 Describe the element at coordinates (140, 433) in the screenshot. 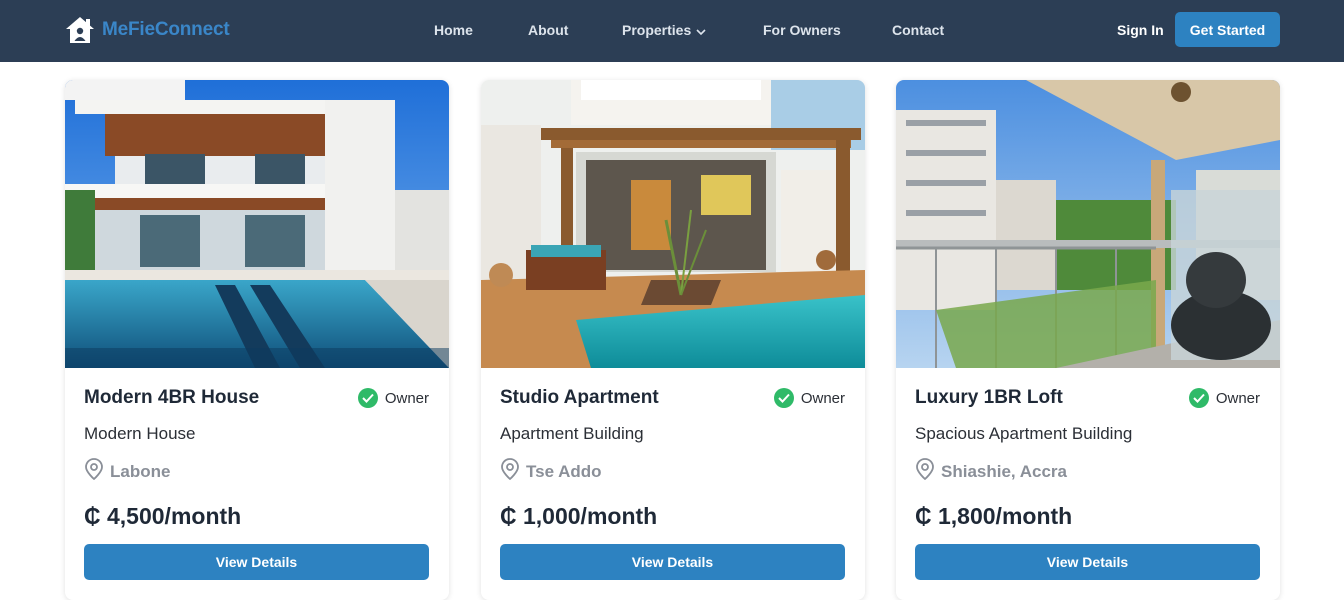

I see `property-type: Modern House` at that location.